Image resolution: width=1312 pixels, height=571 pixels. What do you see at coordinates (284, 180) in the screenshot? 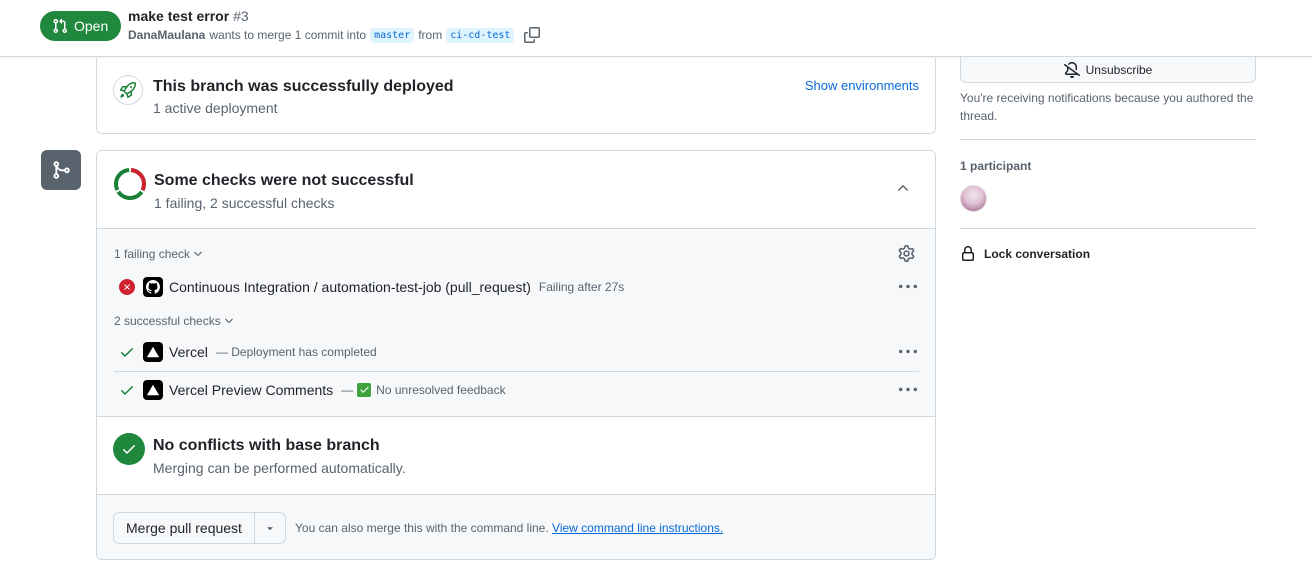
I see `checks-title: Some checks were not successful` at bounding box center [284, 180].